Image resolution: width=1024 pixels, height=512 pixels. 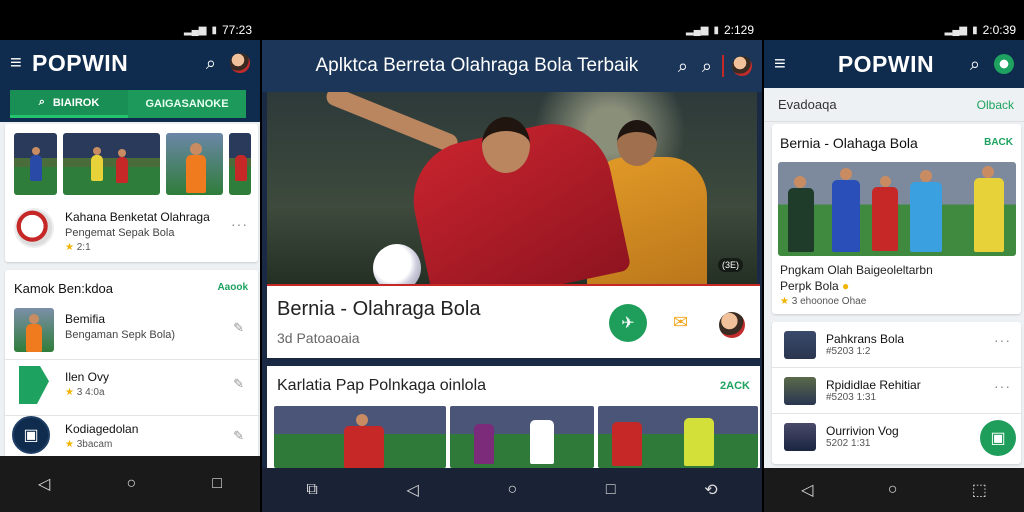 I want to click on list-item-meta: 5202 1:31, so click(x=848, y=443).